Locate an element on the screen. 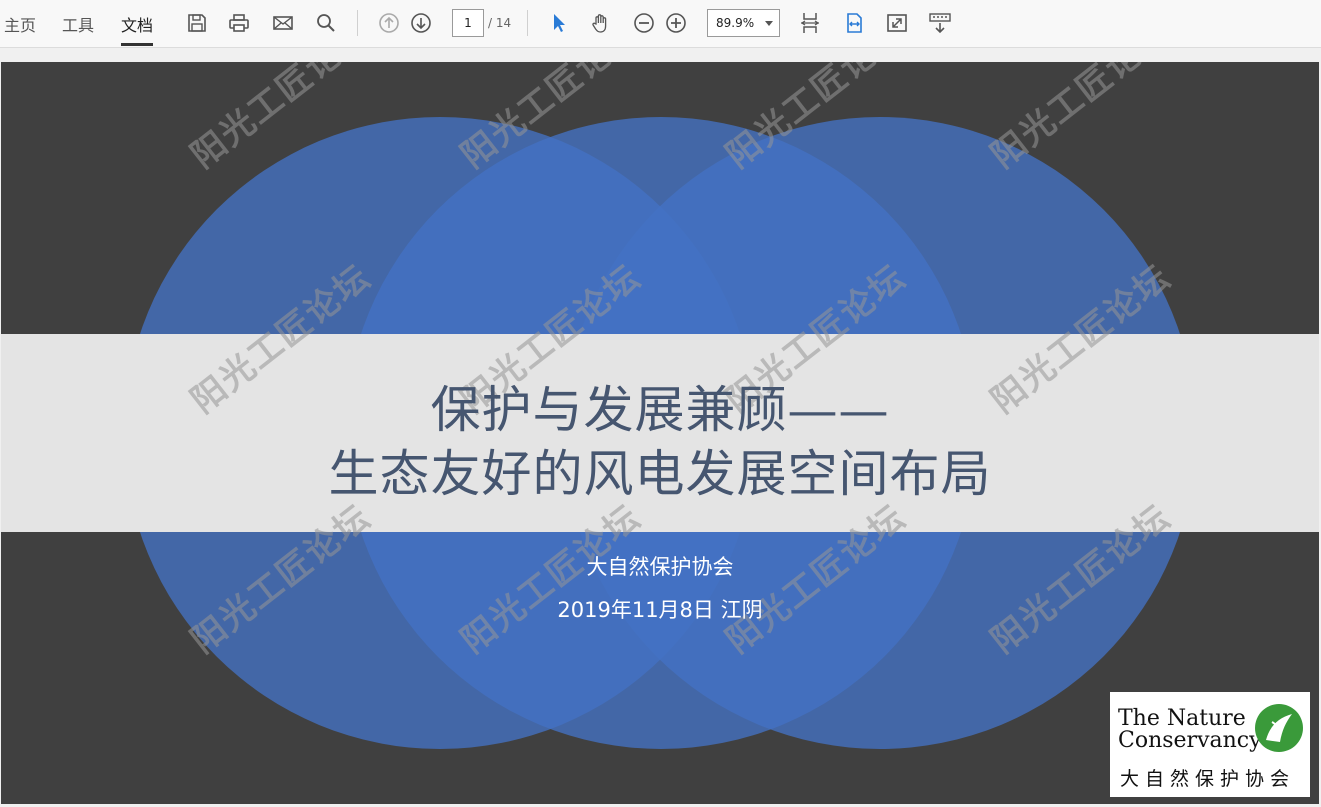  arrow-down-circle-icon is located at coordinates (421, 23).